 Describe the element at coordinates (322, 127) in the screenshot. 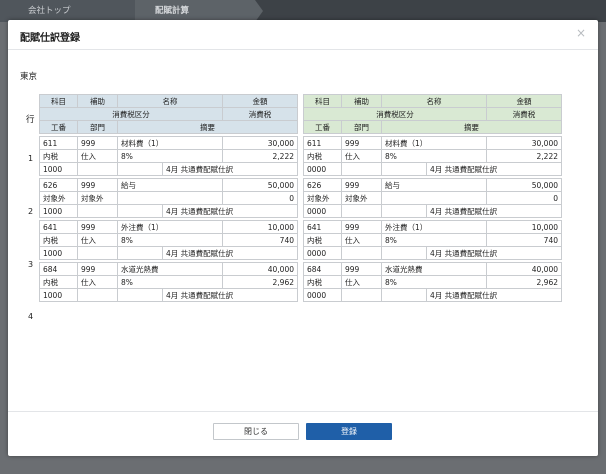

I see `header-koban: 工番` at that location.